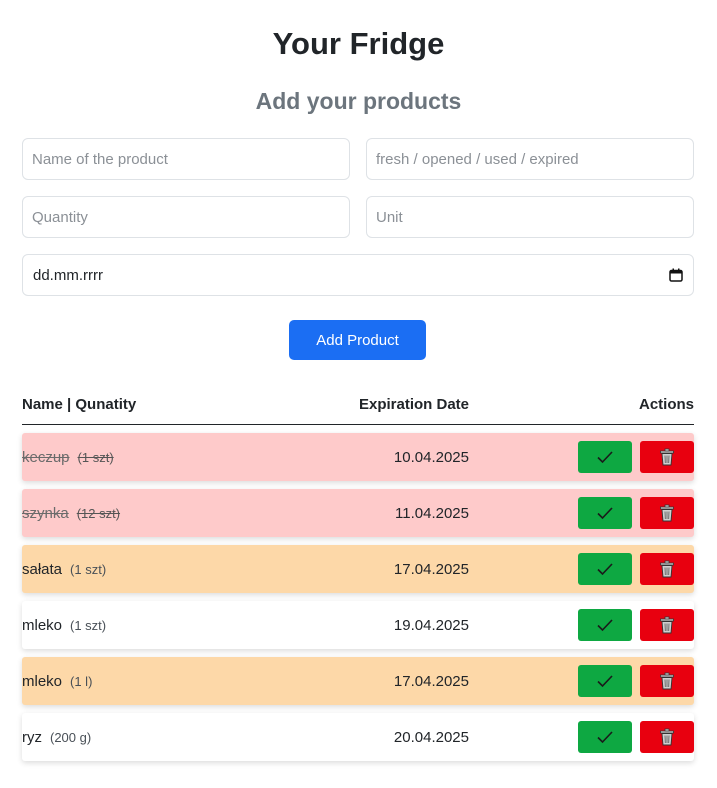 This screenshot has width=717, height=788. What do you see at coordinates (358, 43) in the screenshot?
I see `page-title: Your Fridge` at bounding box center [358, 43].